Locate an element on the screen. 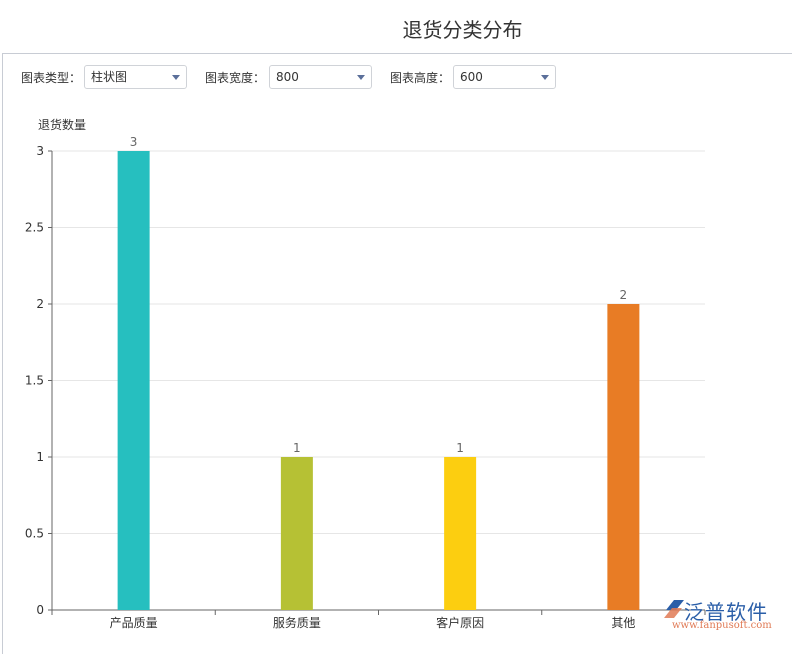  y-tick-label: 1.5 is located at coordinates (34, 381).